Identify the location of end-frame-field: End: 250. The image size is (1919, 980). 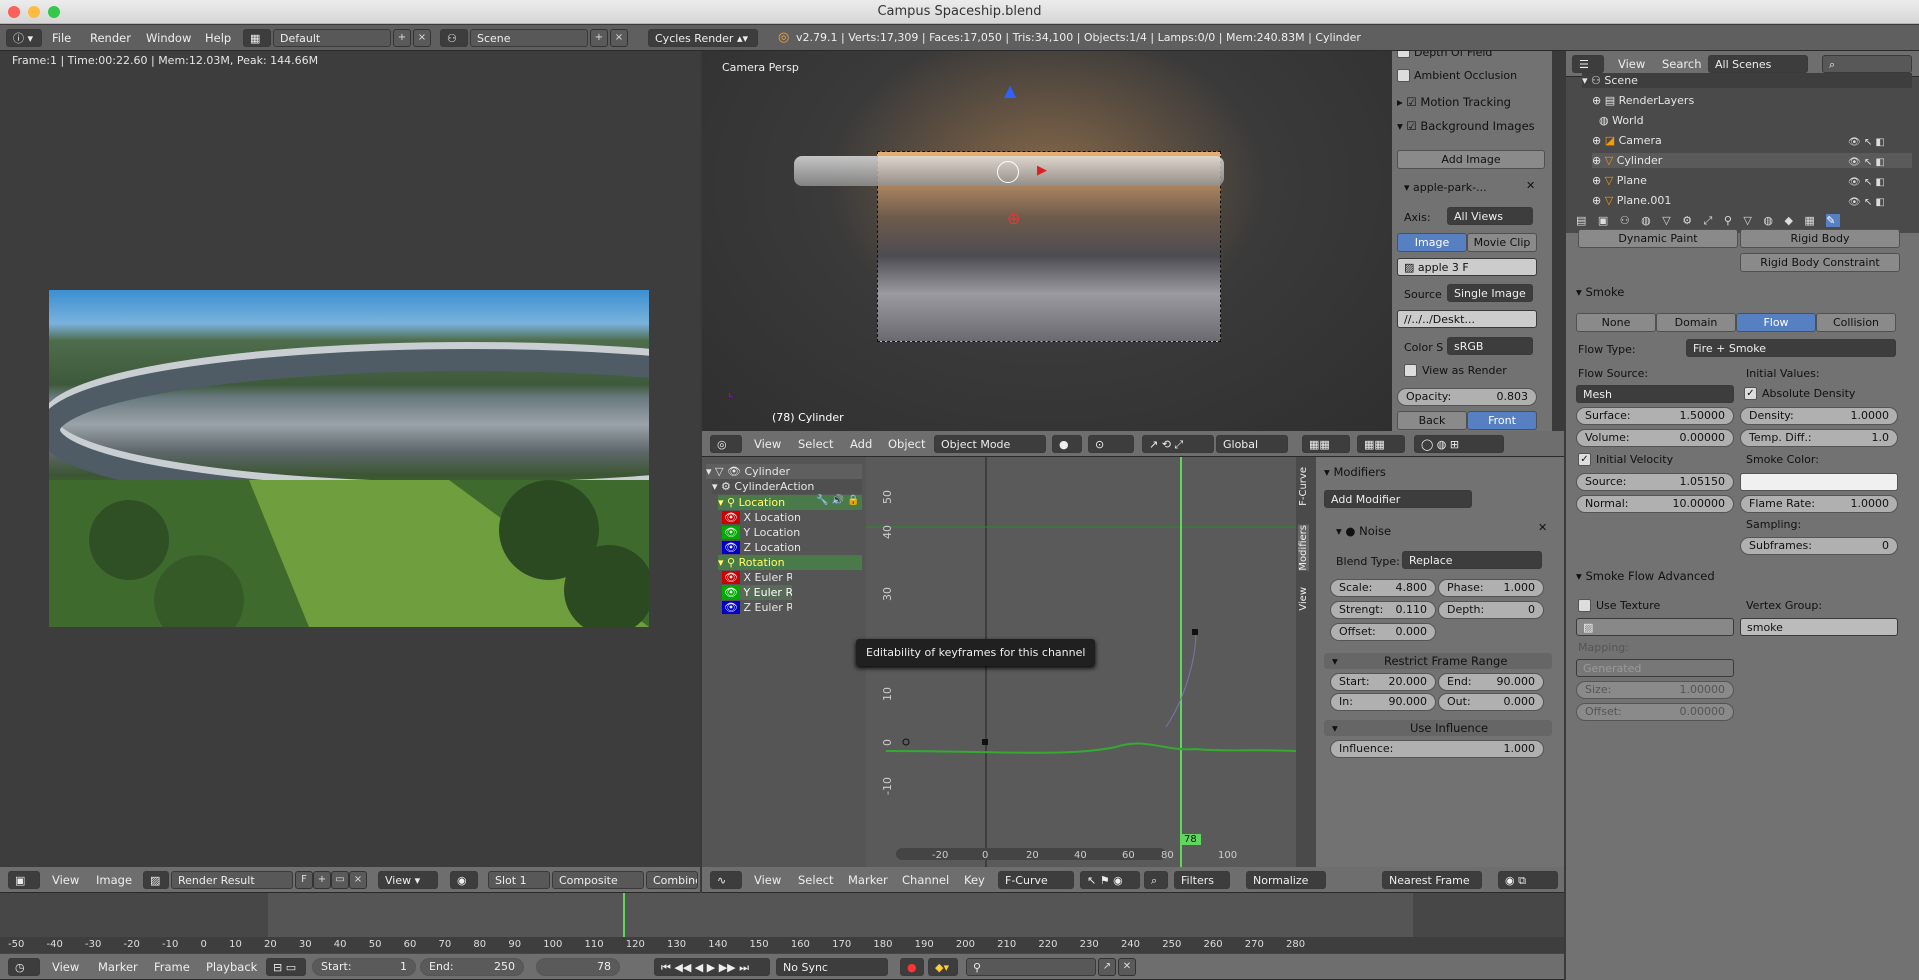
(472, 967).